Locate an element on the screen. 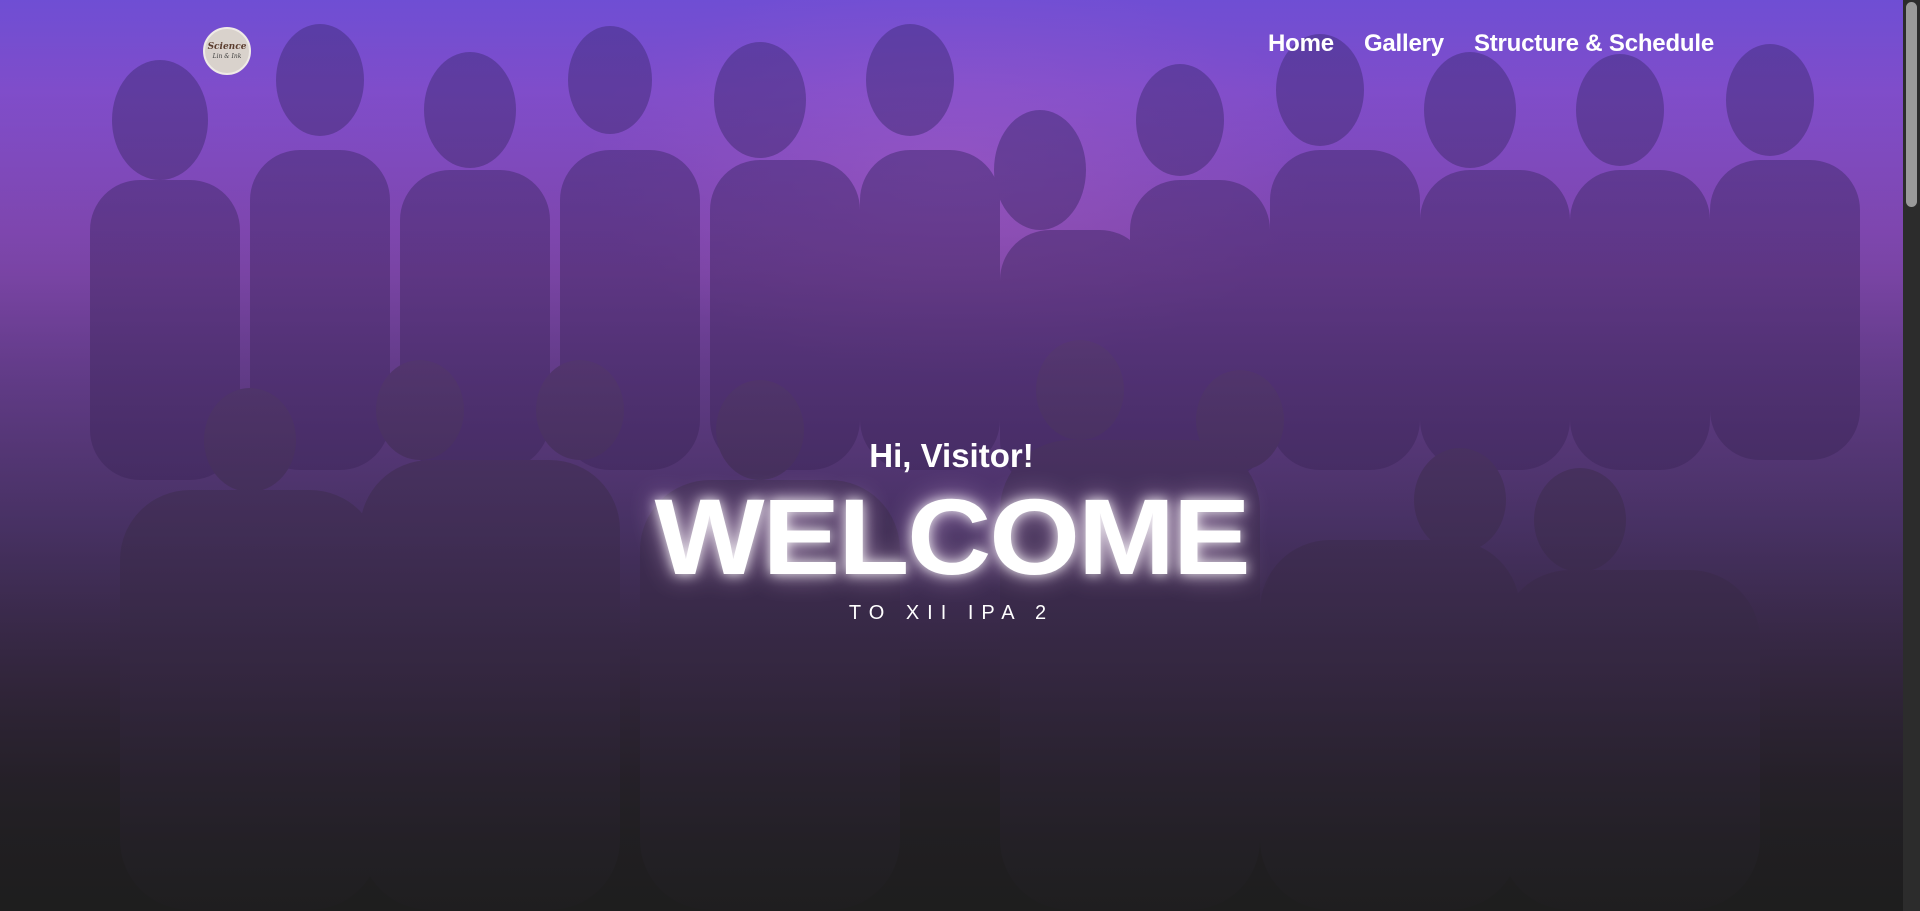 Image resolution: width=1920 pixels, height=911 pixels. logo-text: Science is located at coordinates (227, 46).